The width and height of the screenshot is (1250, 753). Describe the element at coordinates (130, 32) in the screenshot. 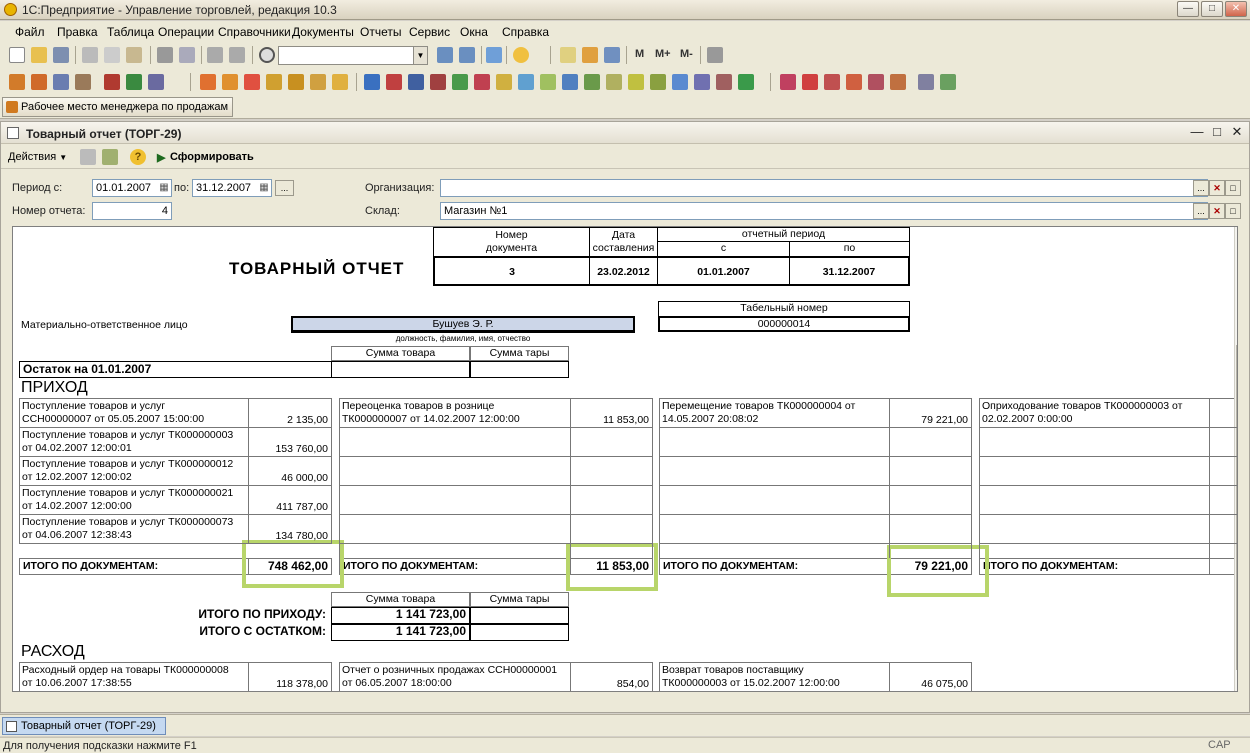

I see `menu-table: Таблица` at that location.